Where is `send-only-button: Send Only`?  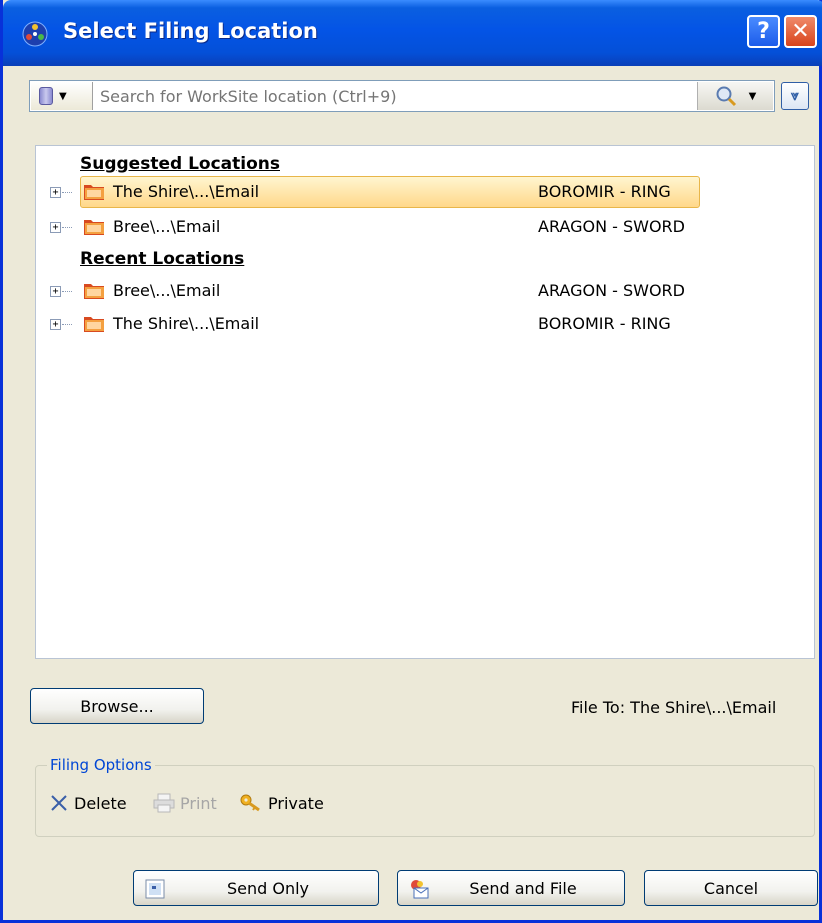 send-only-button: Send Only is located at coordinates (256, 888).